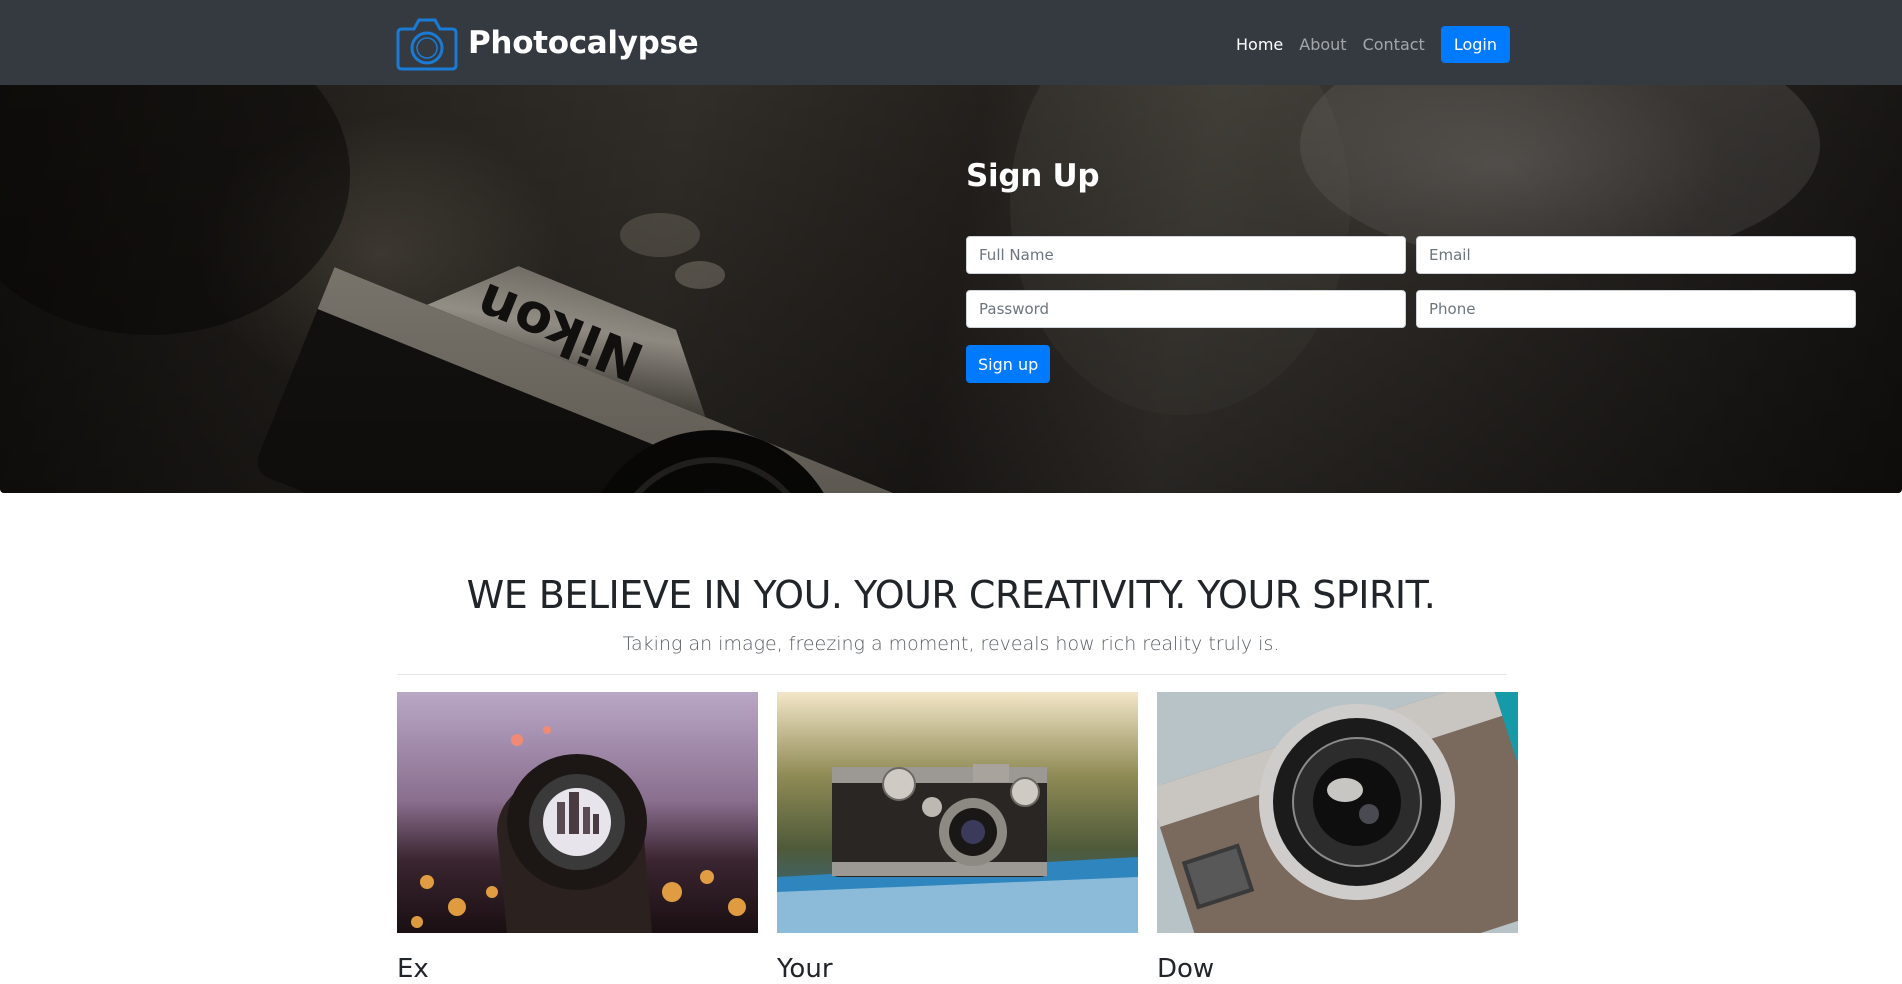 The image size is (1902, 984). Describe the element at coordinates (1394, 44) in the screenshot. I see `nav-link-contact: Contact` at that location.